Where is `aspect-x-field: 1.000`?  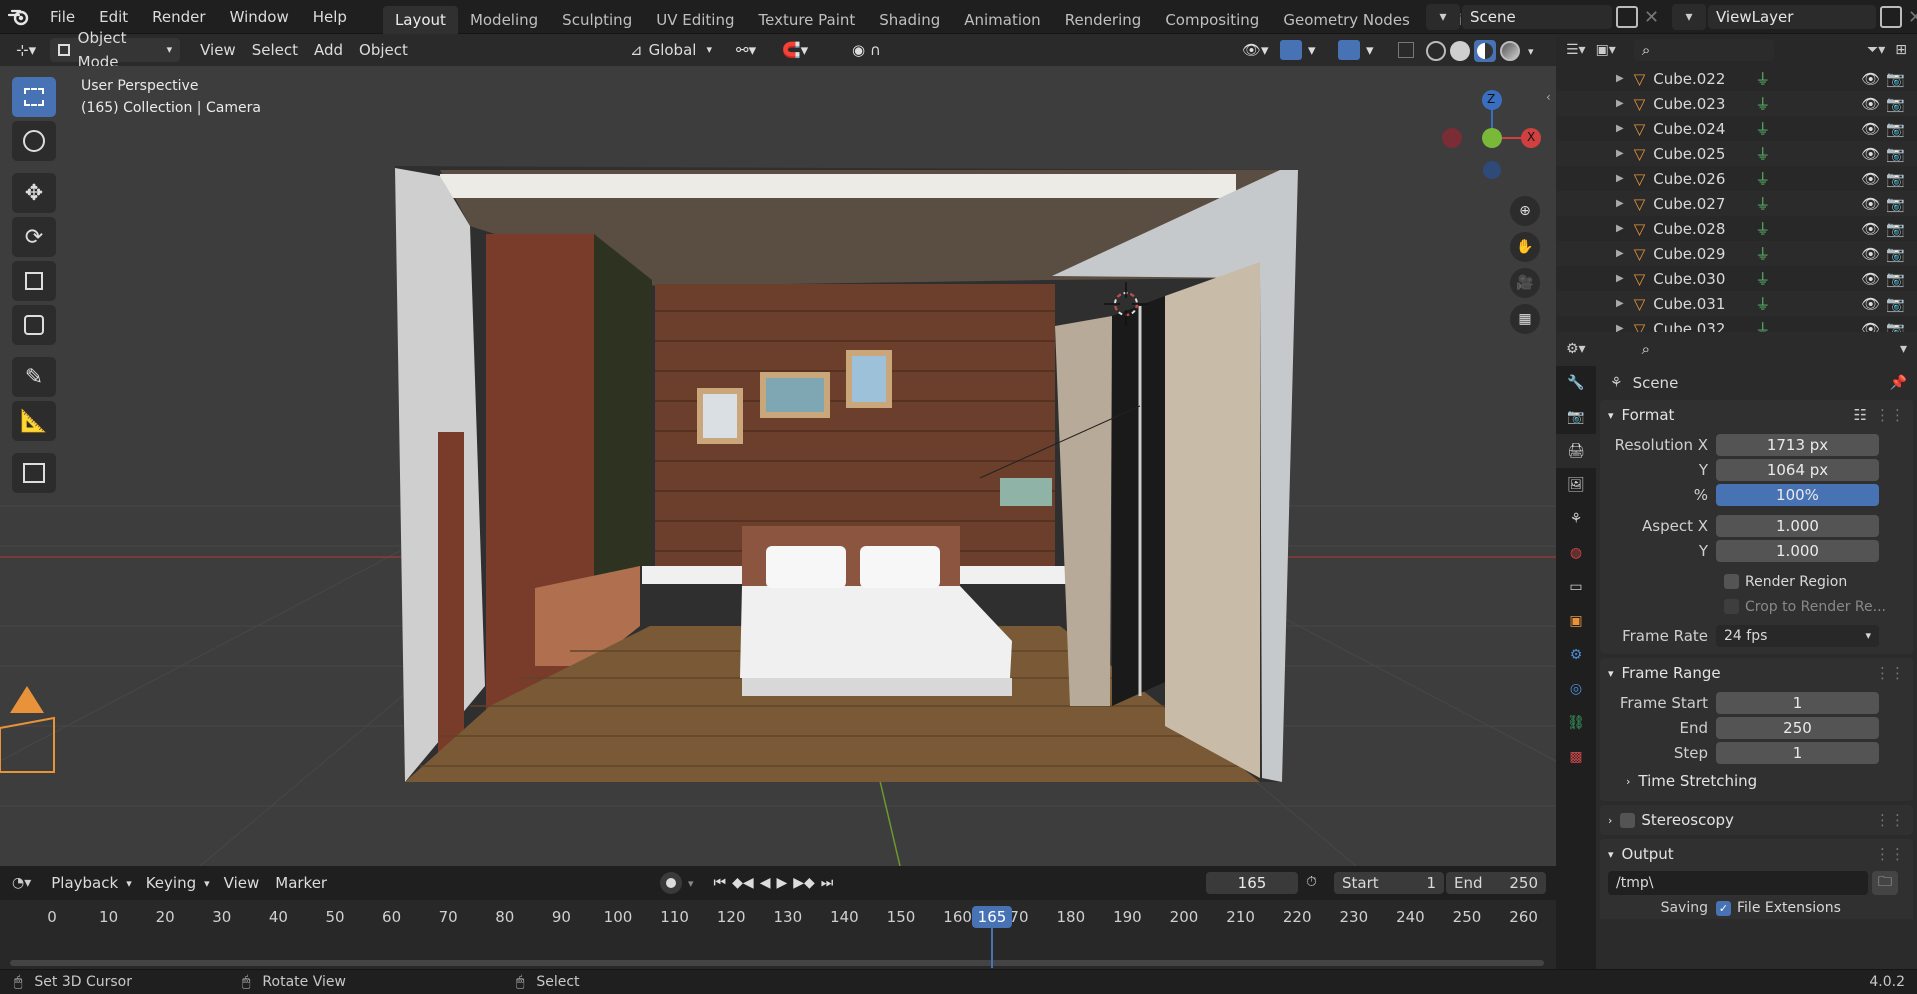 aspect-x-field: 1.000 is located at coordinates (1797, 525).